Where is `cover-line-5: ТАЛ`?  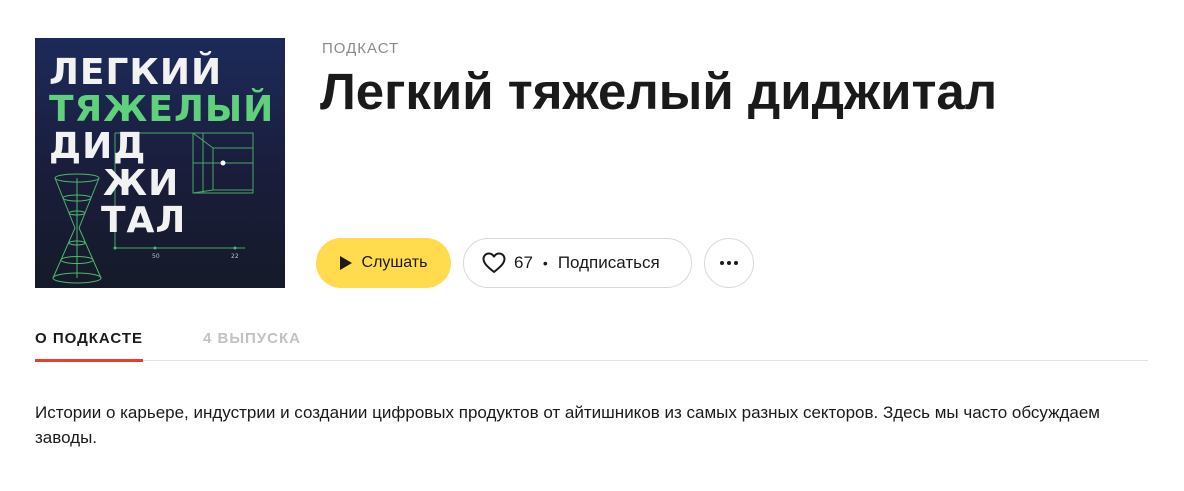 cover-line-5: ТАЛ is located at coordinates (144, 220).